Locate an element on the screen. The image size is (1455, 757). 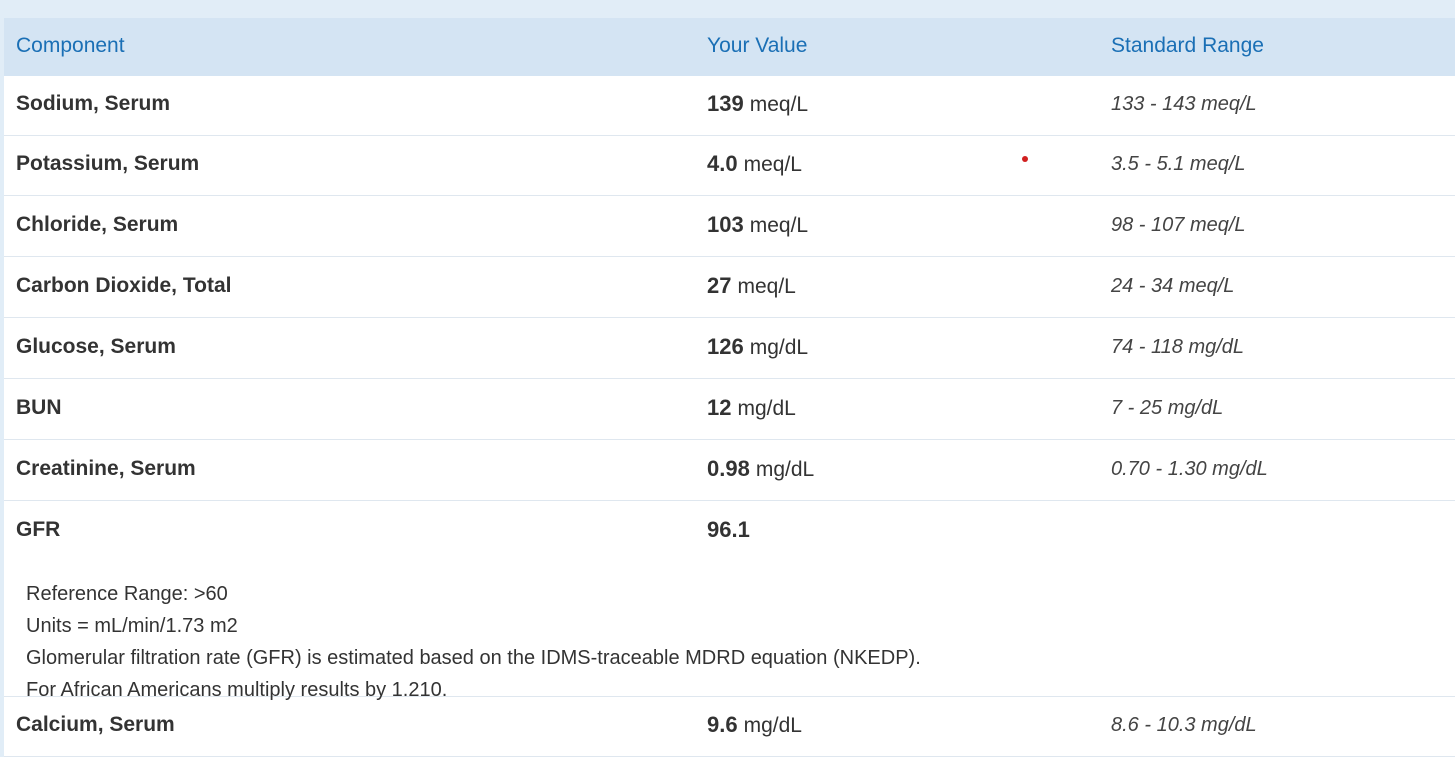
table-row: BUN 12 mg/dL 7 - 25 mg/dL is located at coordinates (729, 410).